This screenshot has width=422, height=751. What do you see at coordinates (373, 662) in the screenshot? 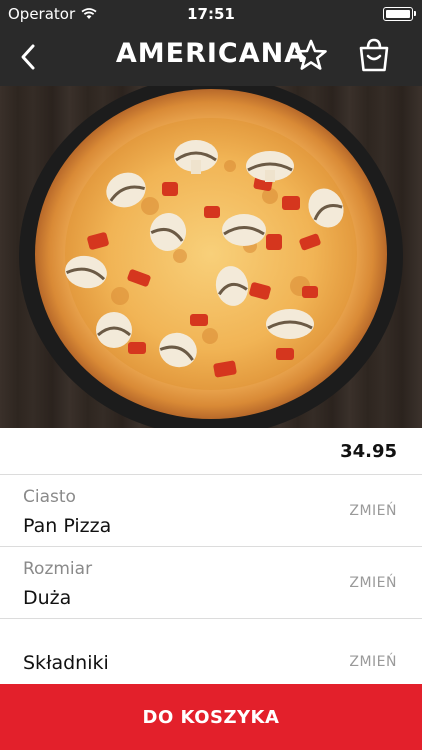
I see `change-ingredients-button: ZMIEŃ` at bounding box center [373, 662].